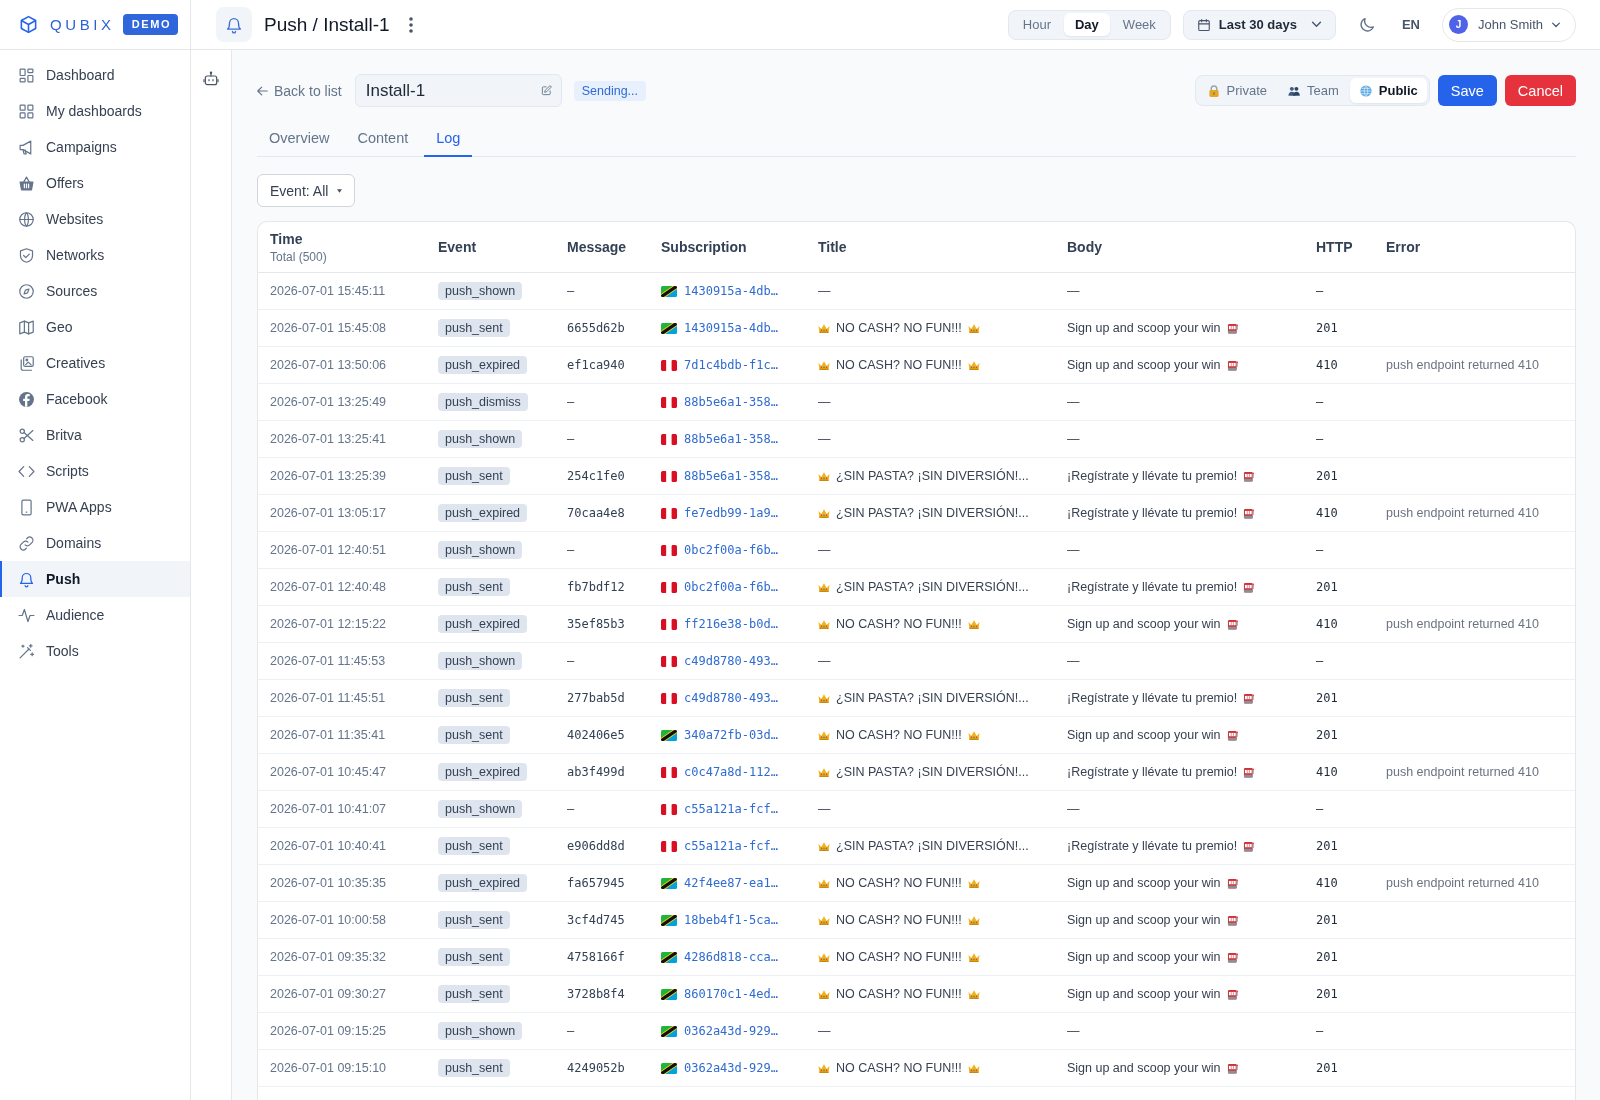 The height and width of the screenshot is (1100, 1600). I want to click on event-filter: Event: All, so click(306, 190).